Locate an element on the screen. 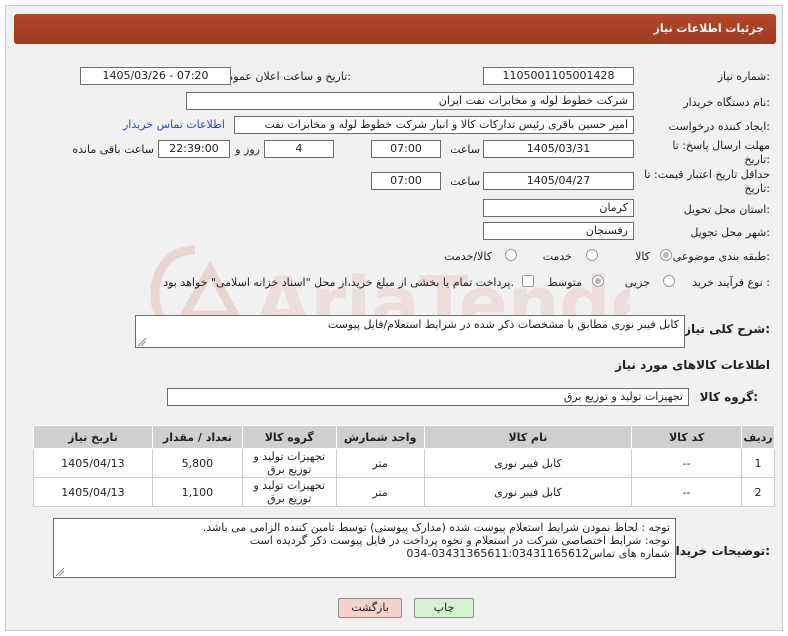 This screenshot has height=636, width=788. remaining-time-label: ساعت باقی مانده is located at coordinates (113, 149).